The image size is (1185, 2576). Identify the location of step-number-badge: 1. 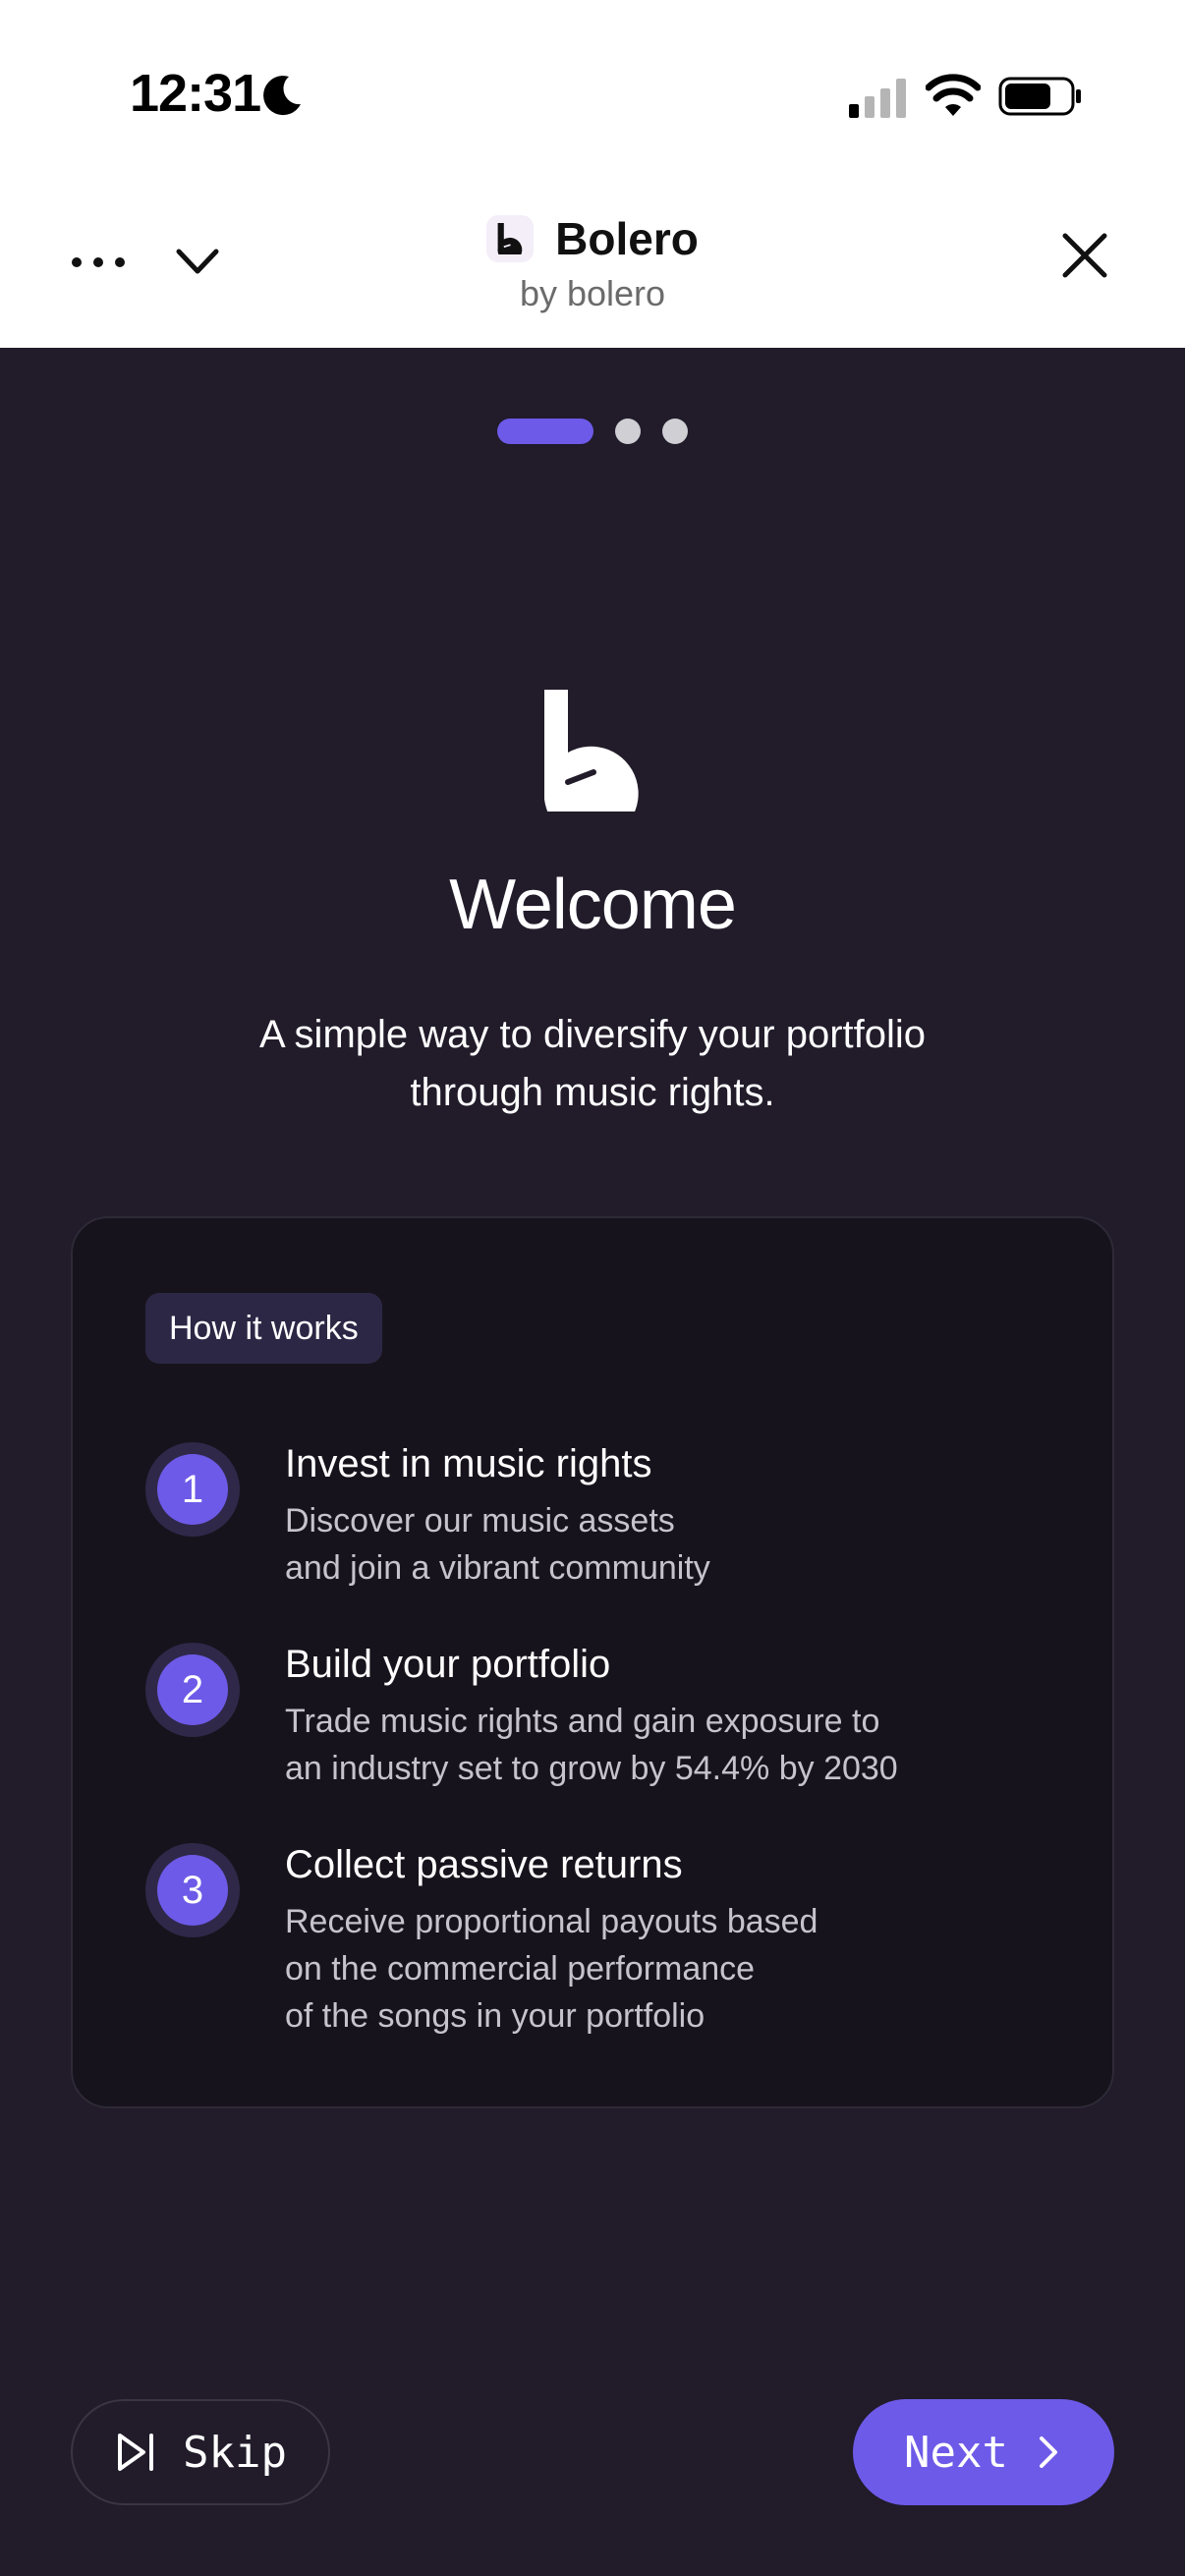
(193, 1489).